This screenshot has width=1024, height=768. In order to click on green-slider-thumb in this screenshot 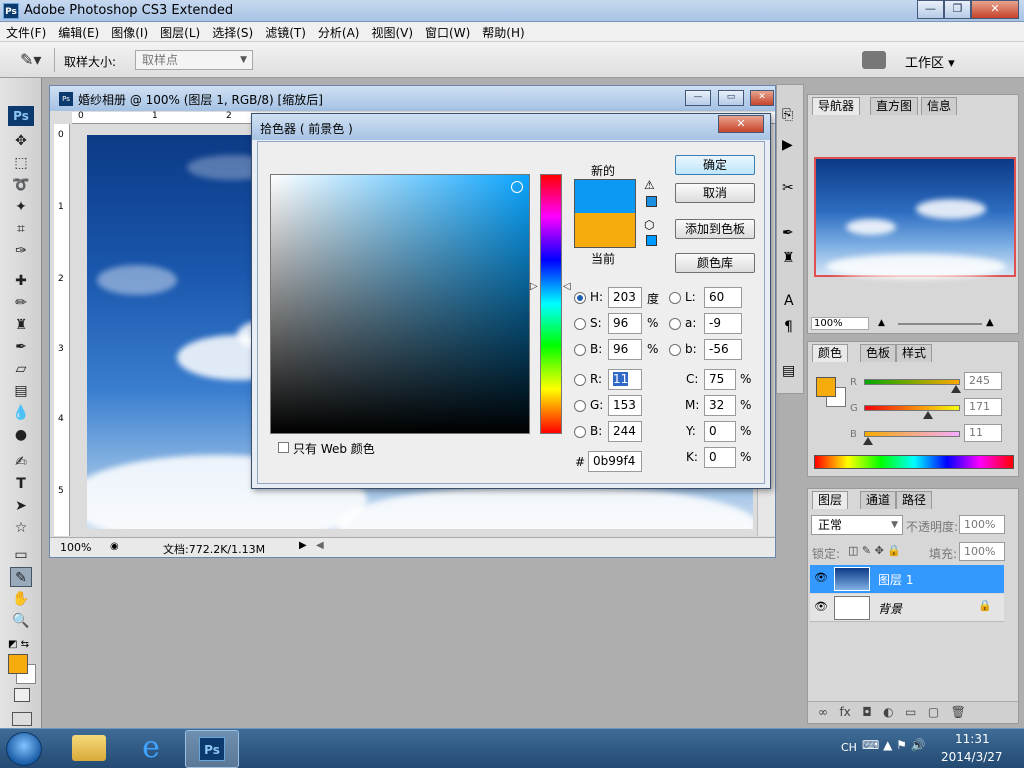, I will do `click(928, 415)`.